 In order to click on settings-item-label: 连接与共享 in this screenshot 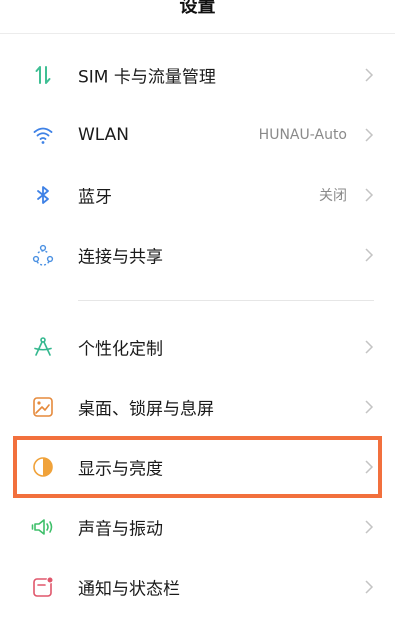, I will do `click(120, 257)`.